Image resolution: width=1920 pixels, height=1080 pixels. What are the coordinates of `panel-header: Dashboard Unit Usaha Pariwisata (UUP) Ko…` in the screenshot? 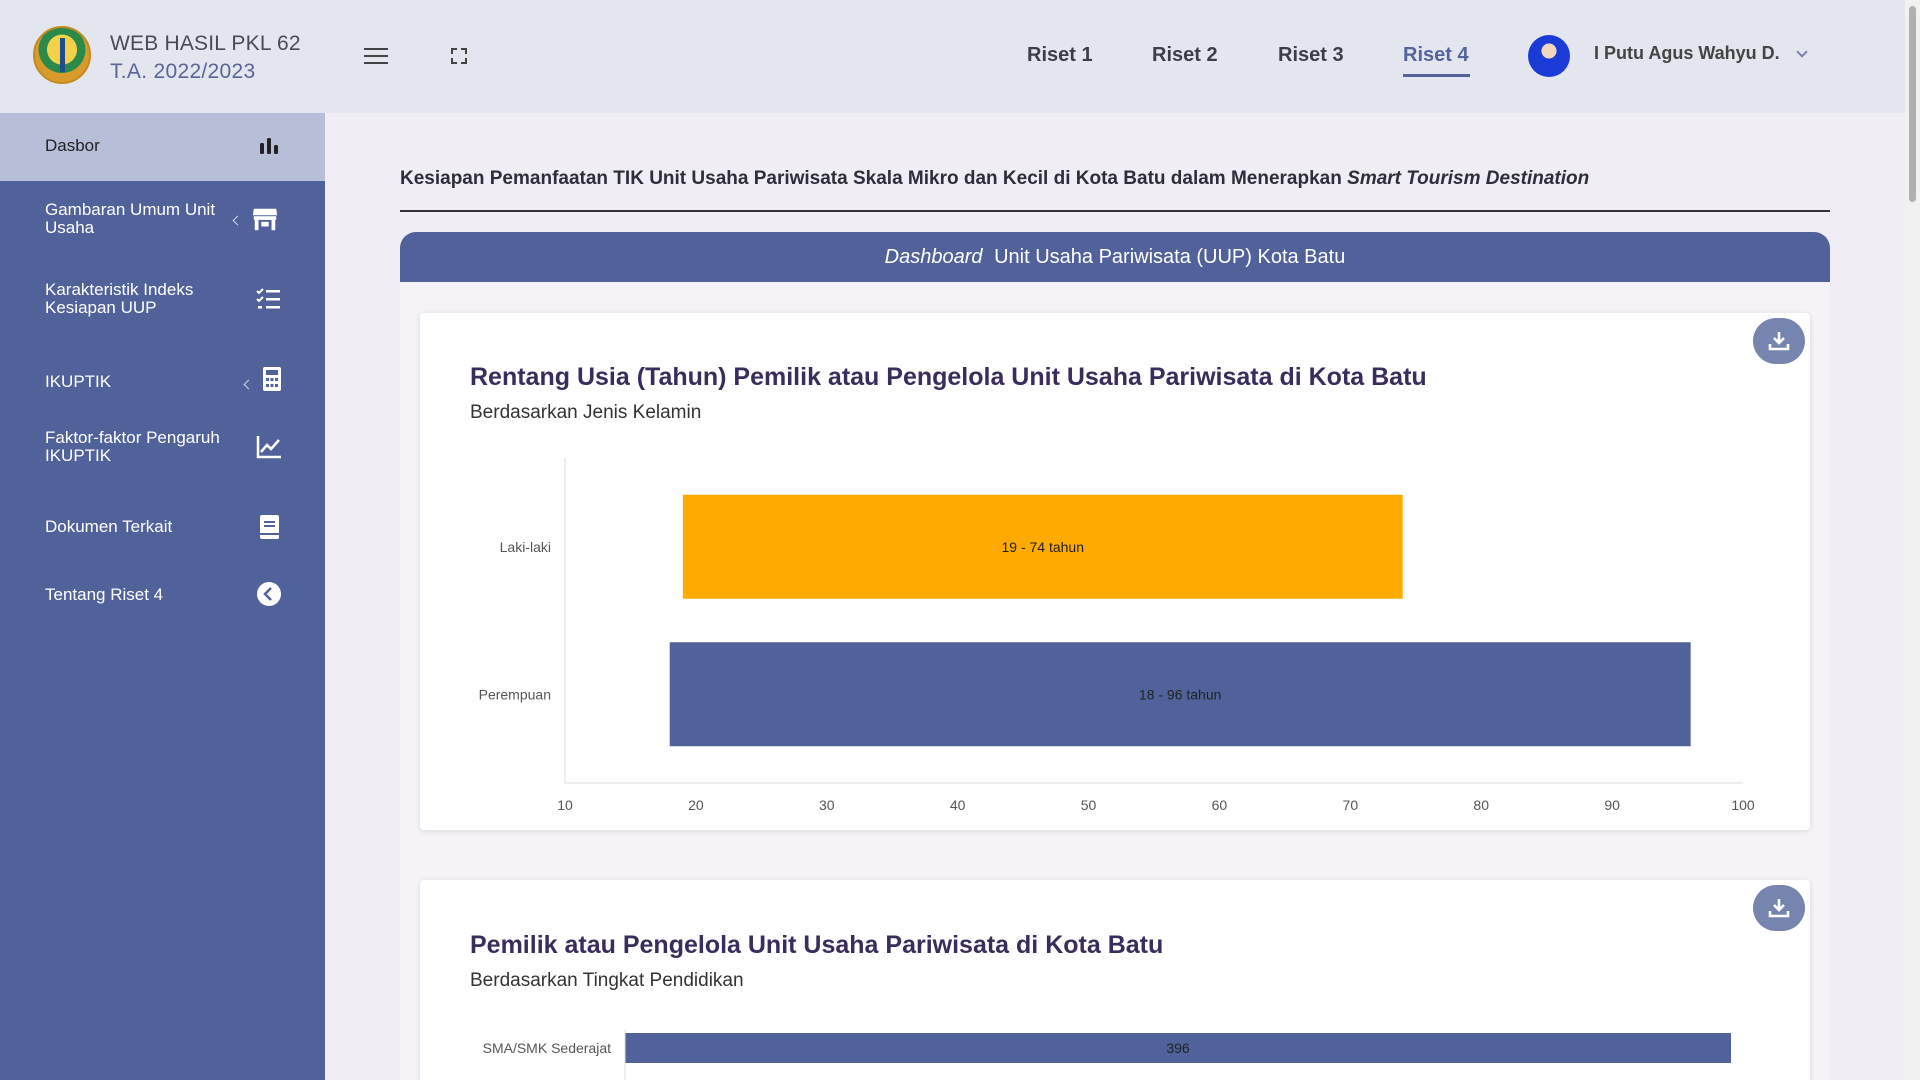 It's located at (1115, 257).